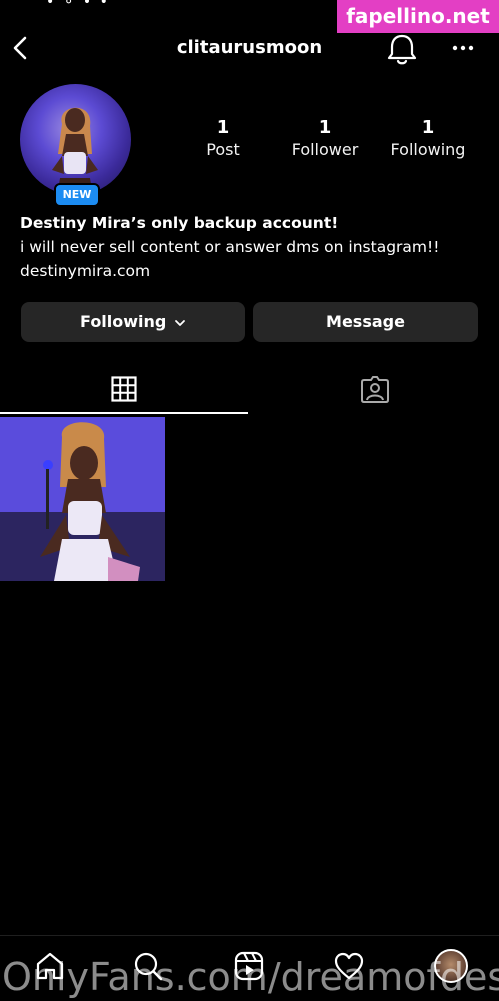 This screenshot has height=1001, width=499. I want to click on tab-tagged, so click(374, 389).